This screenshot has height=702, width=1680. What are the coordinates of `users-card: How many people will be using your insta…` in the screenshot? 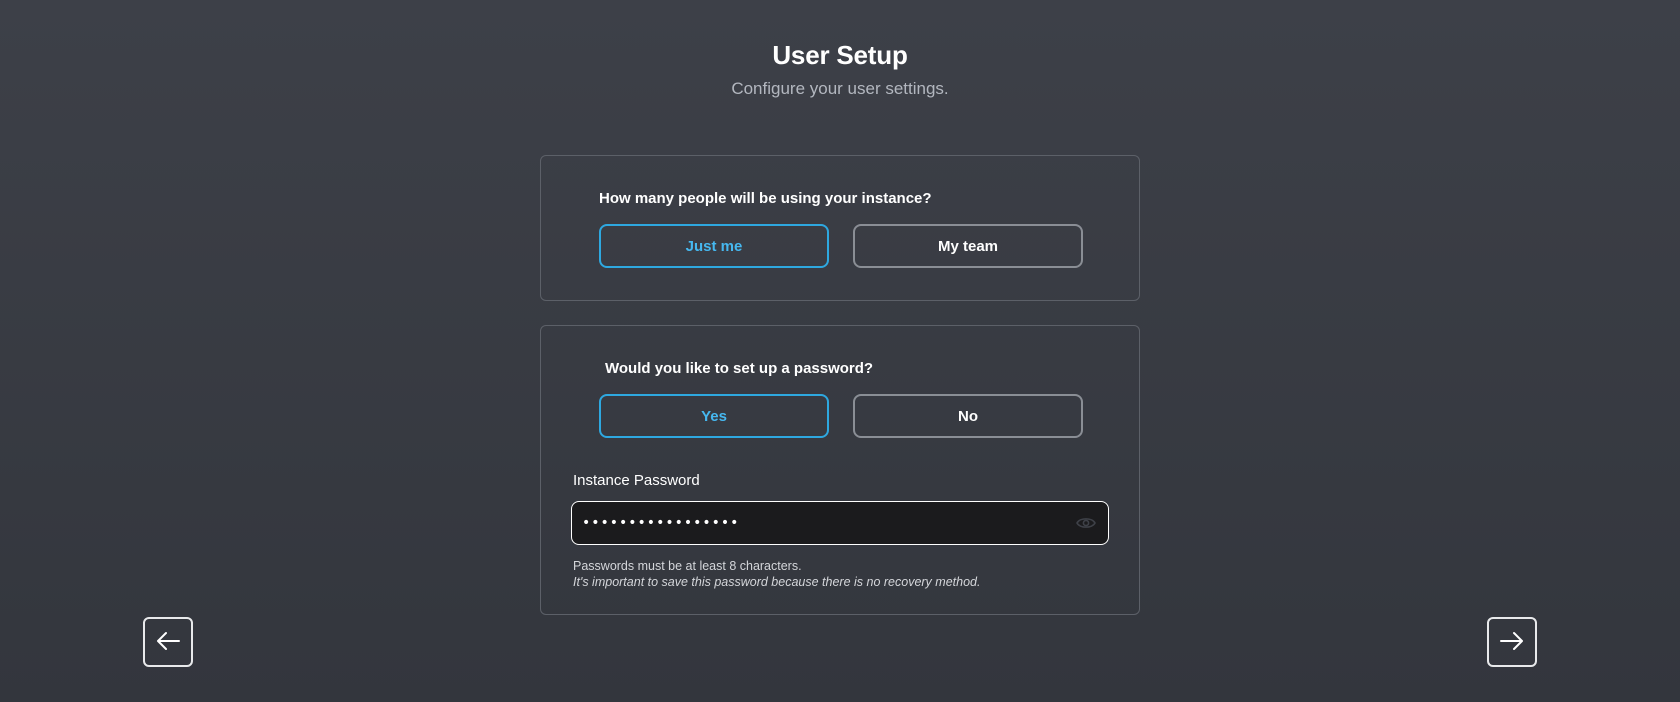 It's located at (840, 228).